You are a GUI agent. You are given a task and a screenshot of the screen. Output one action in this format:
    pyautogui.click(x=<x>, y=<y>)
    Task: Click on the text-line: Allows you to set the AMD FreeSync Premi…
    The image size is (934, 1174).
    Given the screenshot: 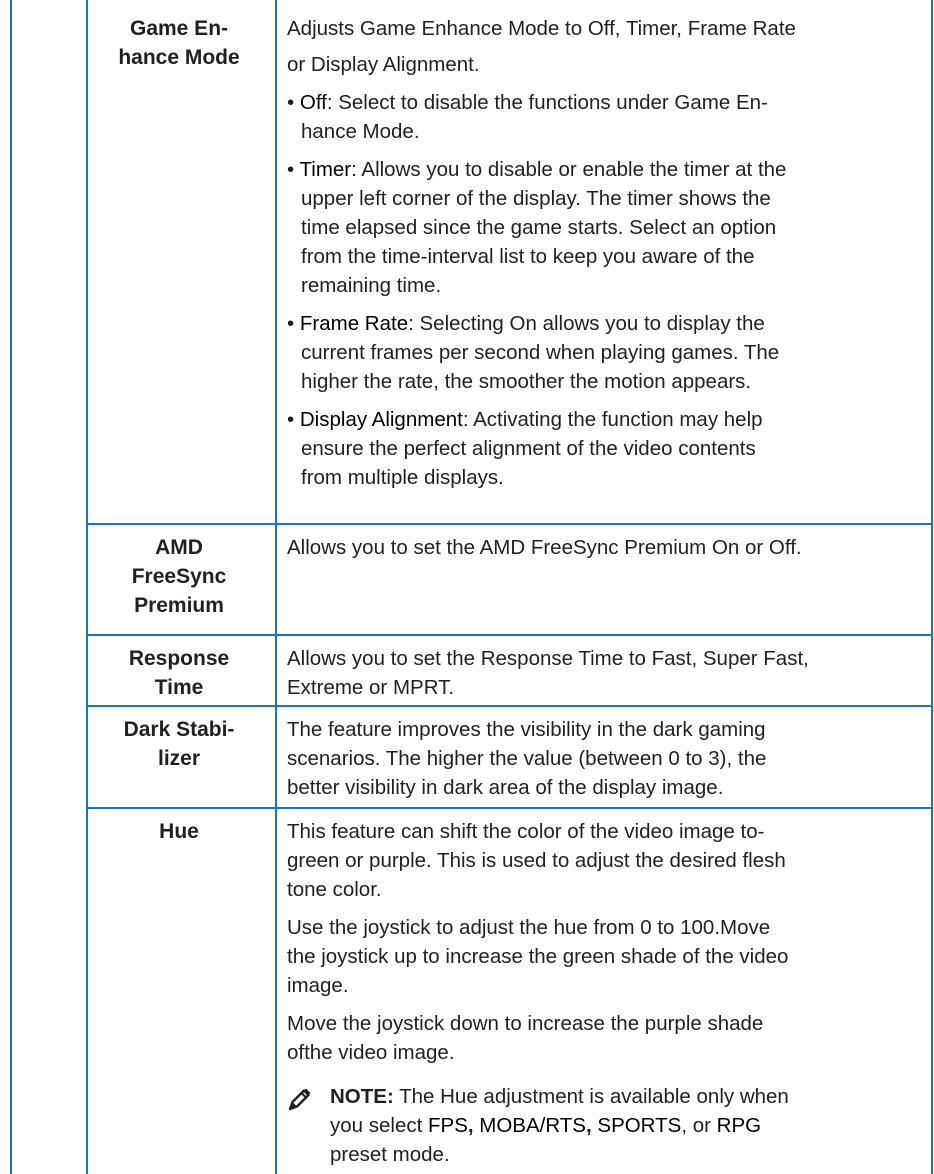 What is the action you would take?
    pyautogui.click(x=544, y=547)
    